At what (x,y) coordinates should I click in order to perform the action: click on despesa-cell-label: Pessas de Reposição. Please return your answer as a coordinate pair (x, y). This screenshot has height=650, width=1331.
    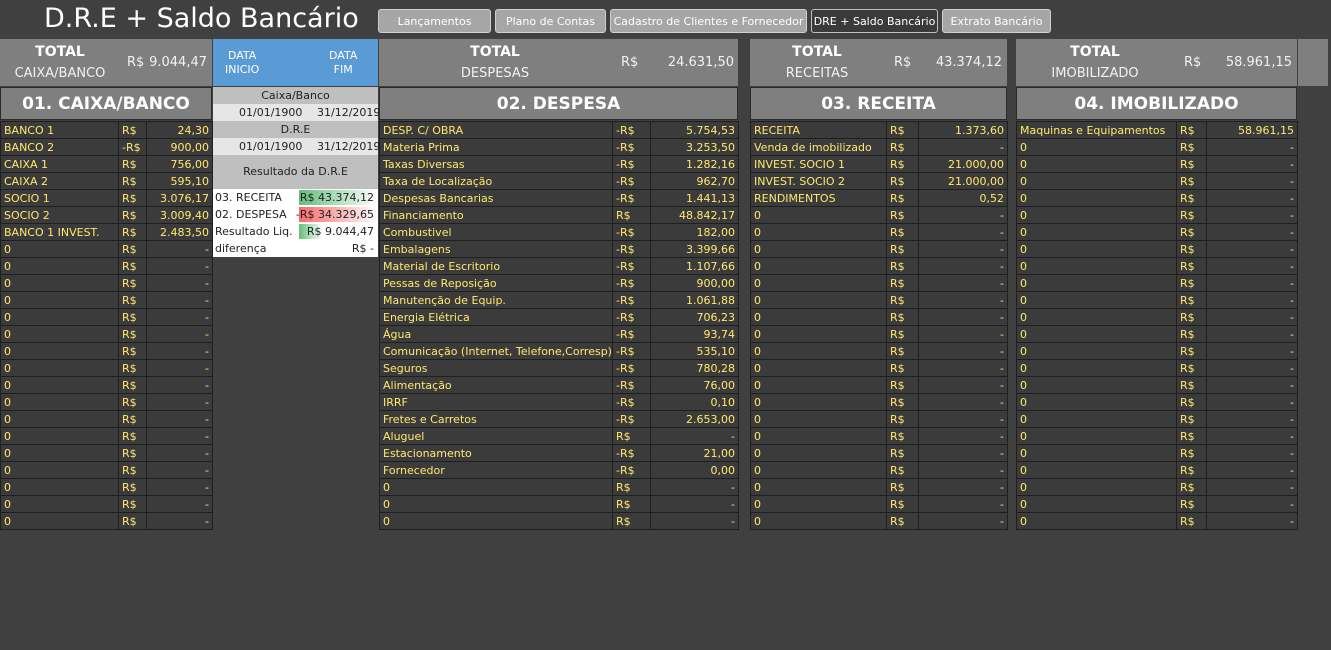
    Looking at the image, I should click on (496, 283).